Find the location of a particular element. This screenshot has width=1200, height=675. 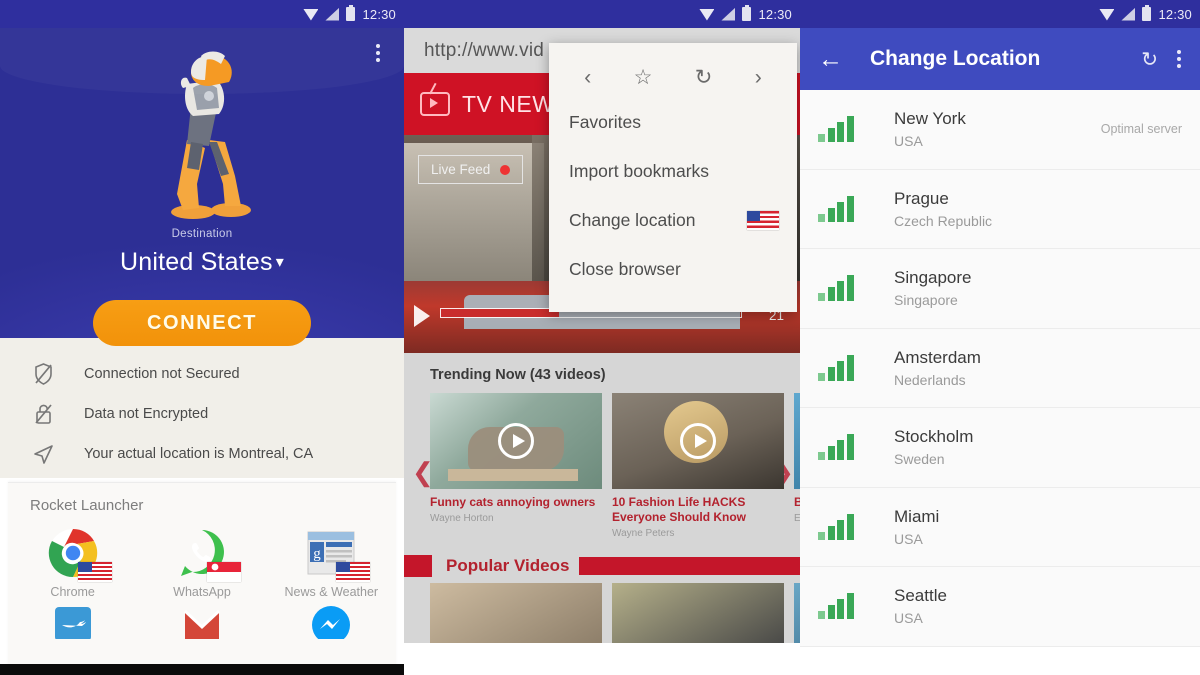

section-divider is located at coordinates (689, 566).